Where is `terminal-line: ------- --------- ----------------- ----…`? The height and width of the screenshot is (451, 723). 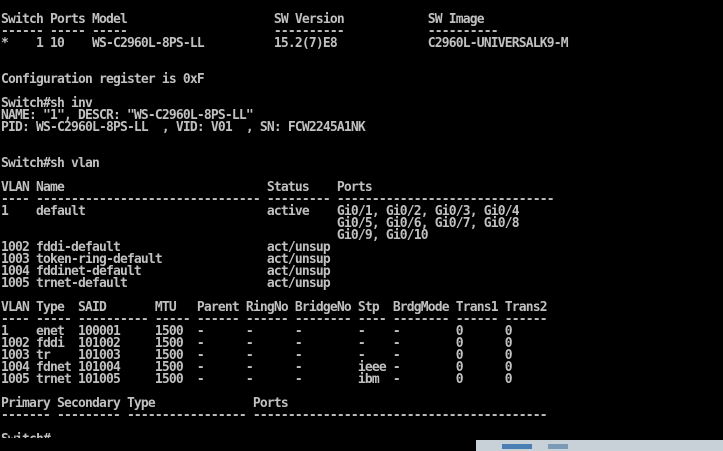
terminal-line: ------- --------- ----------------- ----… is located at coordinates (274, 415).